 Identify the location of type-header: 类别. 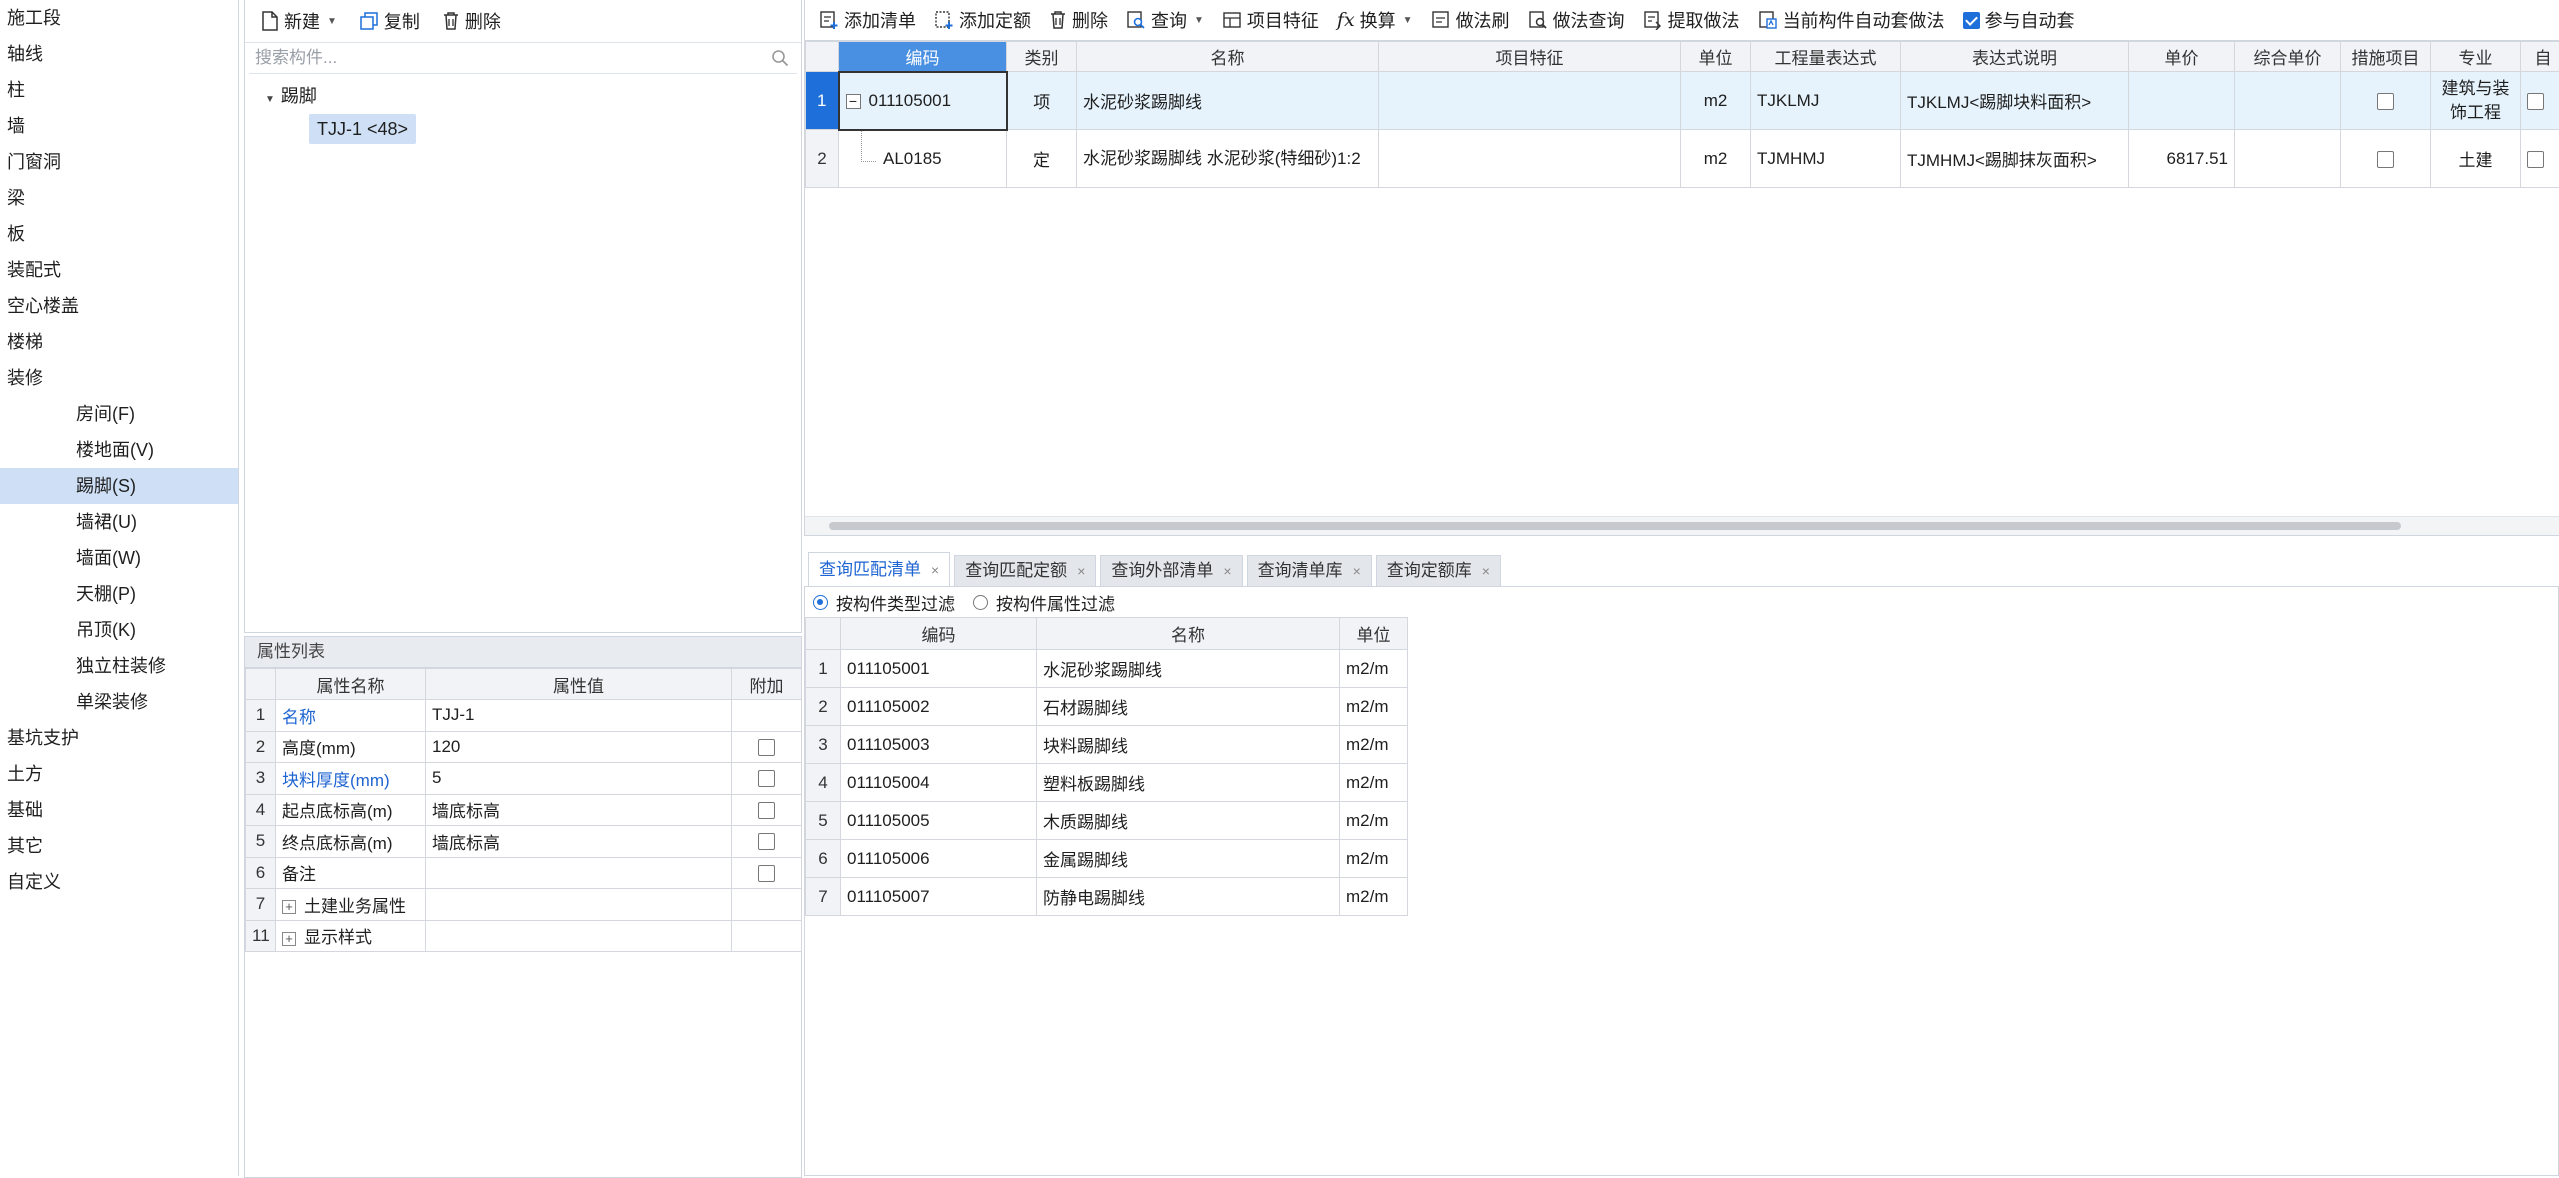
(1042, 57).